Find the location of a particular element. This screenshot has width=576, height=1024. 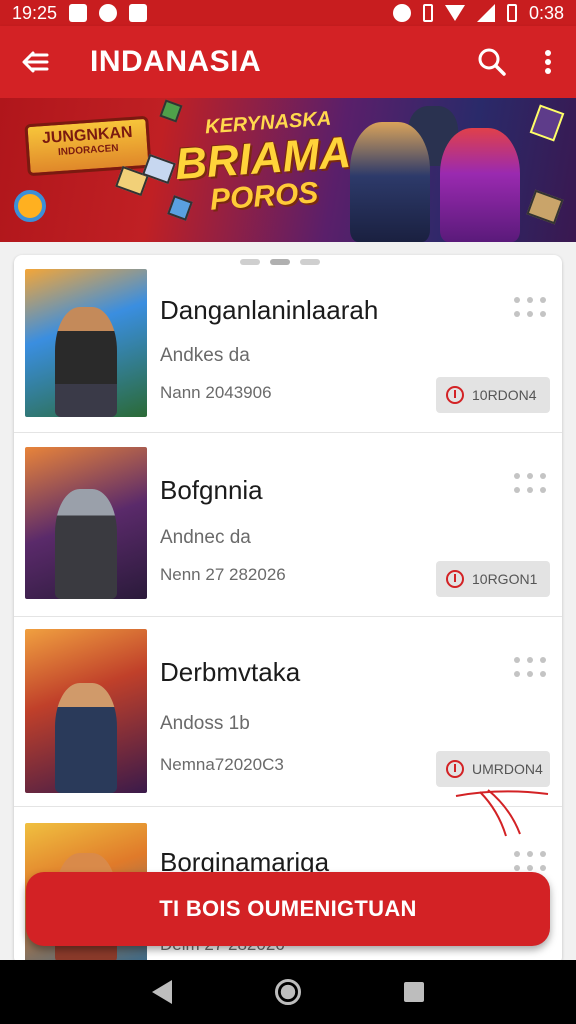

alarm-icon is located at coordinates (401, 13).